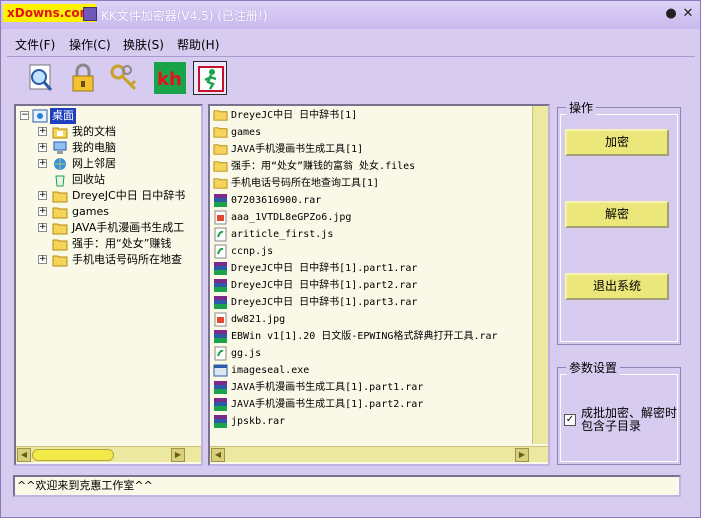 The image size is (701, 518). What do you see at coordinates (540, 275) in the screenshot?
I see `file-vertical-scrollbar` at bounding box center [540, 275].